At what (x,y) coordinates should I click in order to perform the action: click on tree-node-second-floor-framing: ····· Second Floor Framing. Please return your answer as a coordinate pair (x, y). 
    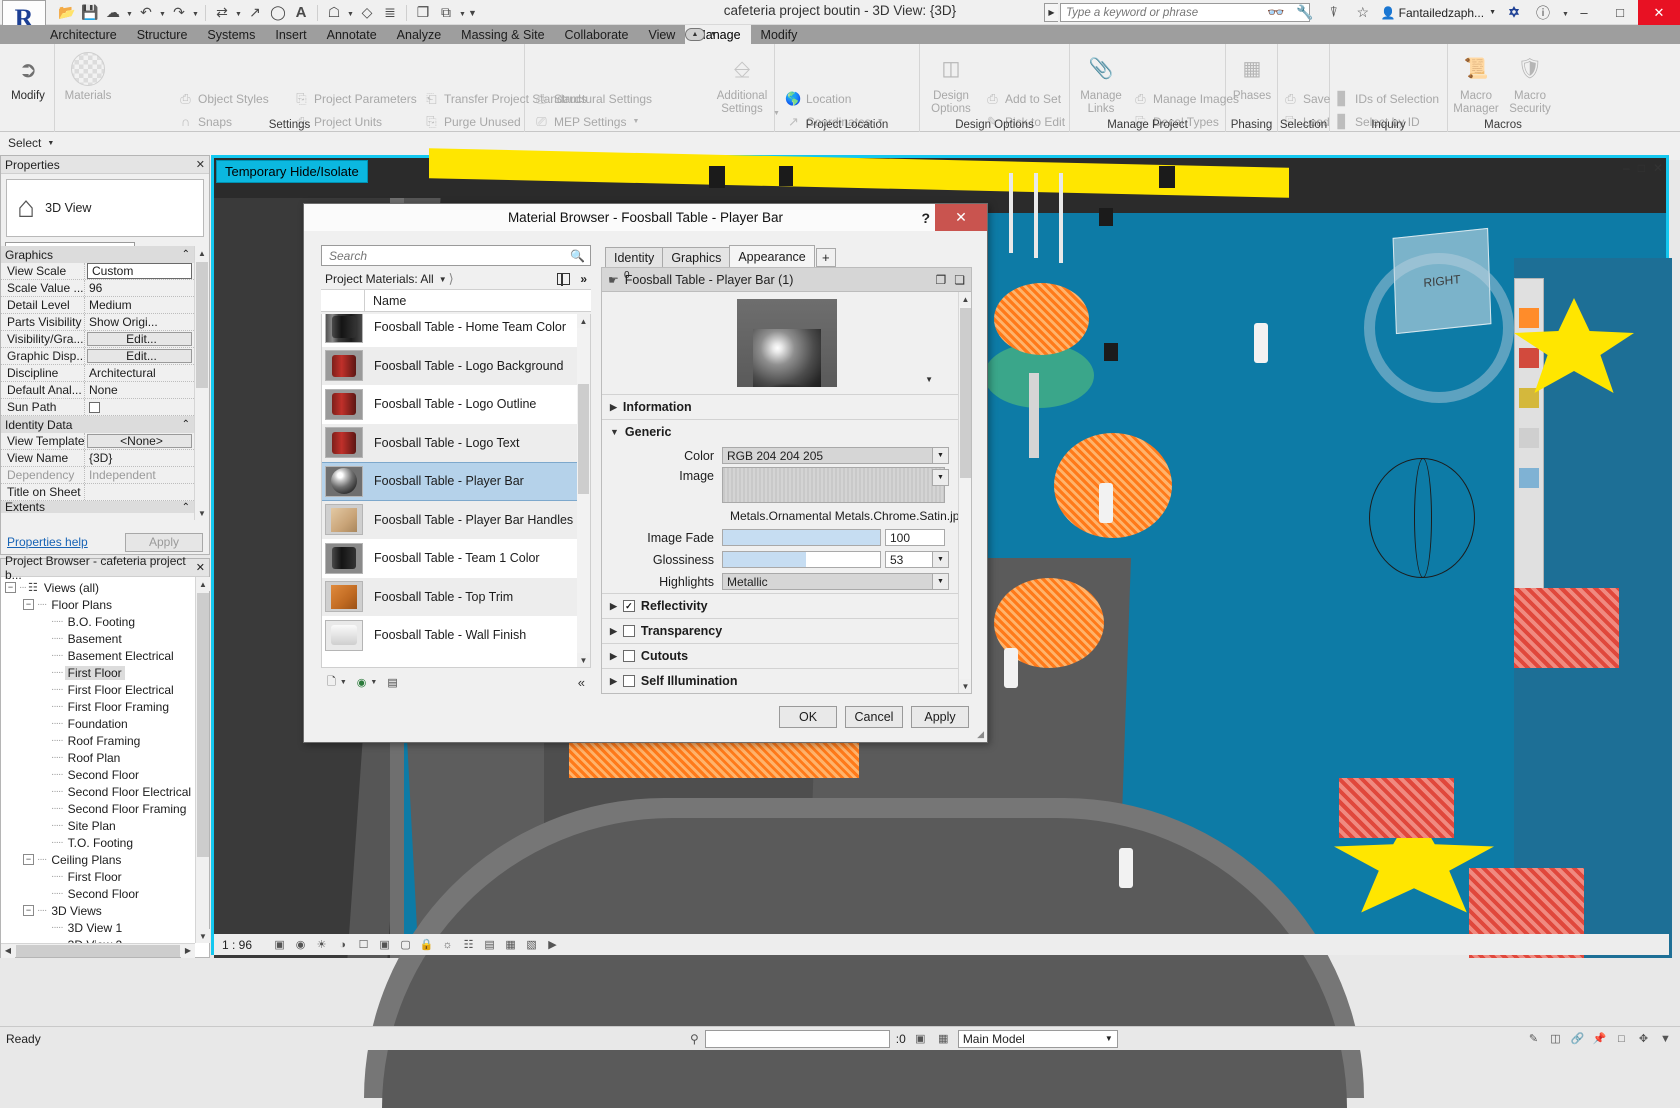
    Looking at the image, I should click on (98, 808).